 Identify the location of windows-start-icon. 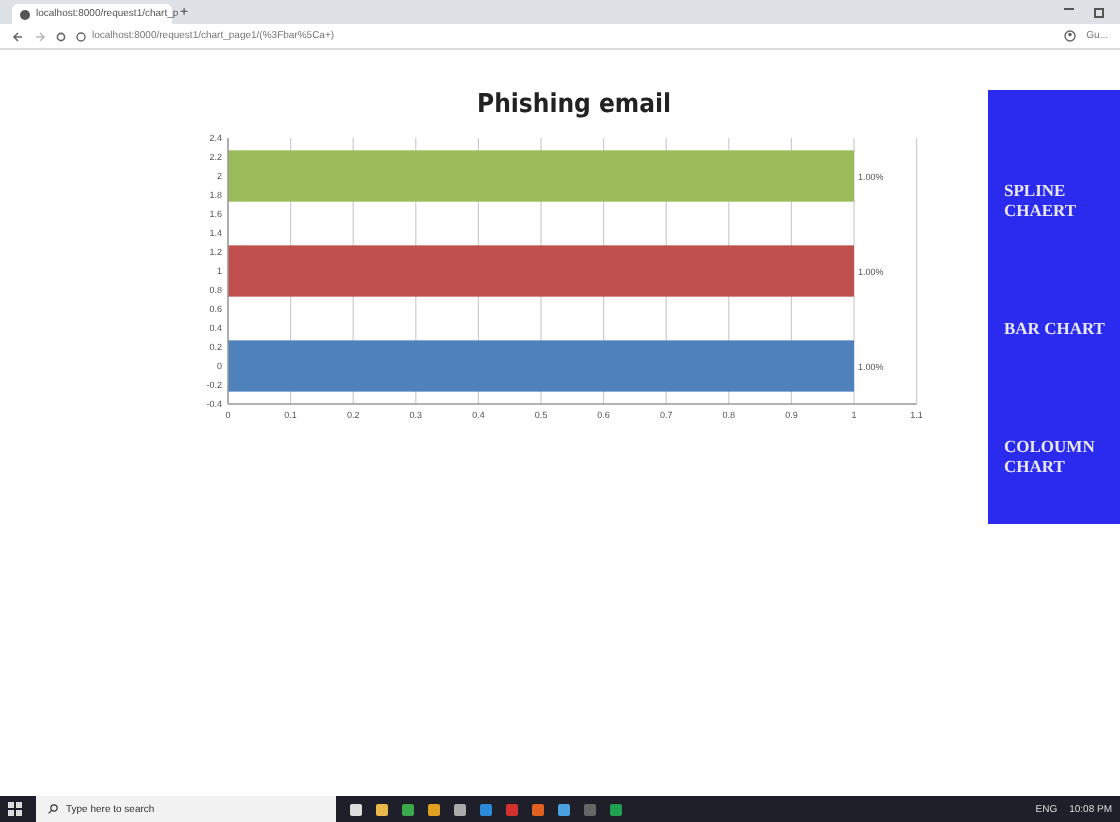
(15, 809).